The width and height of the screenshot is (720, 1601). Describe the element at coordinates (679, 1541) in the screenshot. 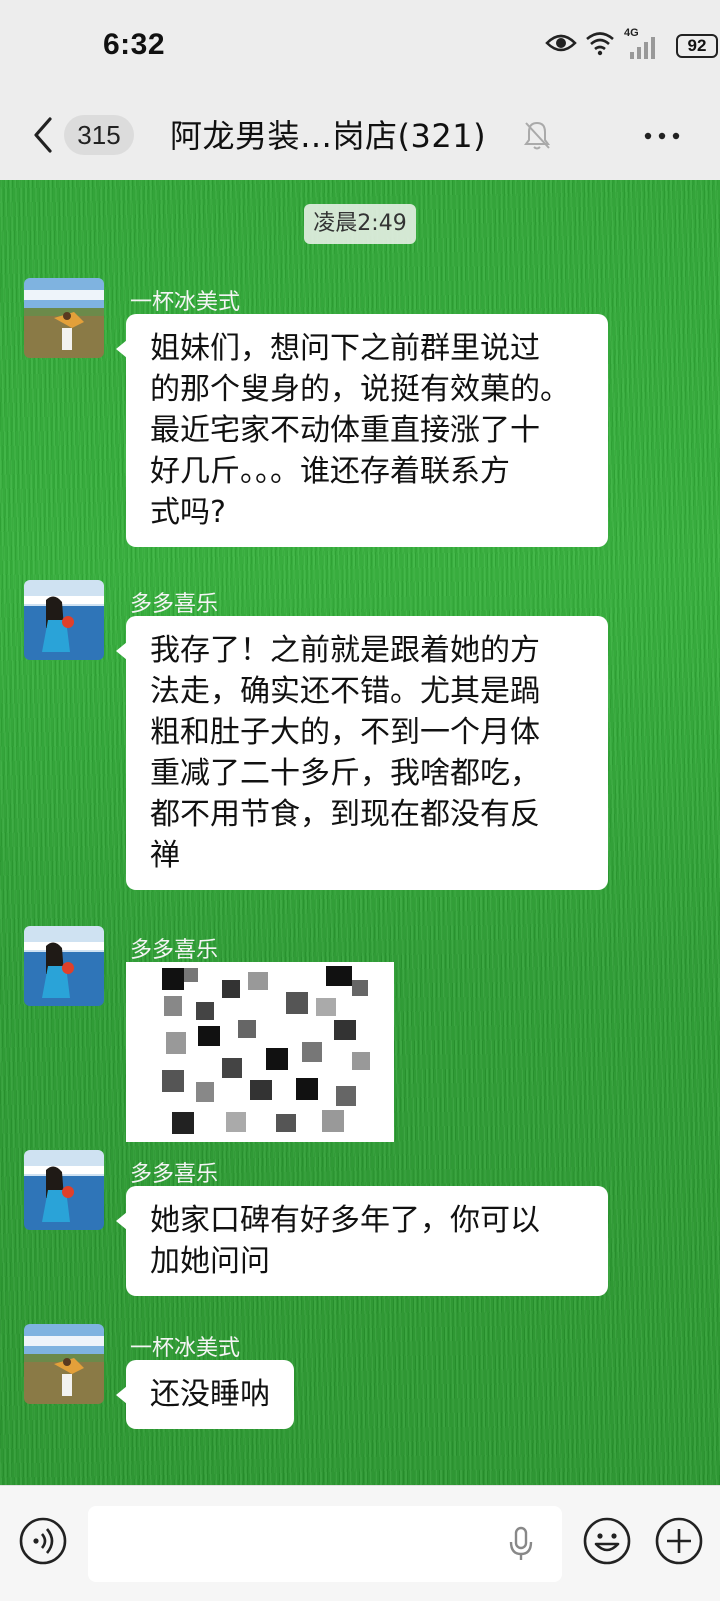

I see `plus-icon` at that location.